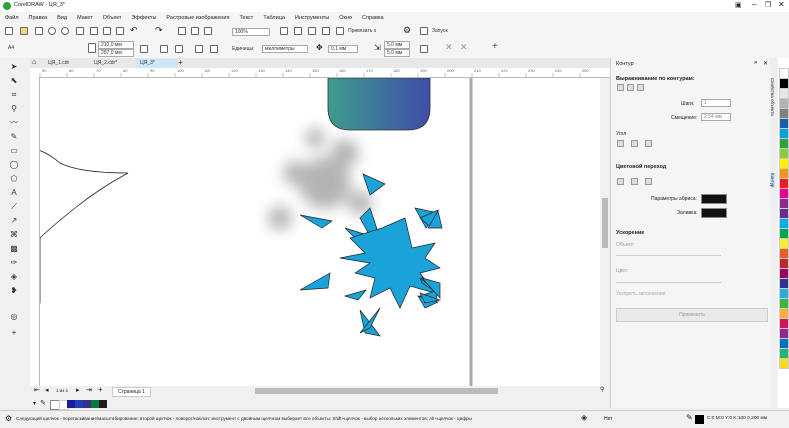  Describe the element at coordinates (714, 199) in the screenshot. I see `outline-color-picker` at that location.